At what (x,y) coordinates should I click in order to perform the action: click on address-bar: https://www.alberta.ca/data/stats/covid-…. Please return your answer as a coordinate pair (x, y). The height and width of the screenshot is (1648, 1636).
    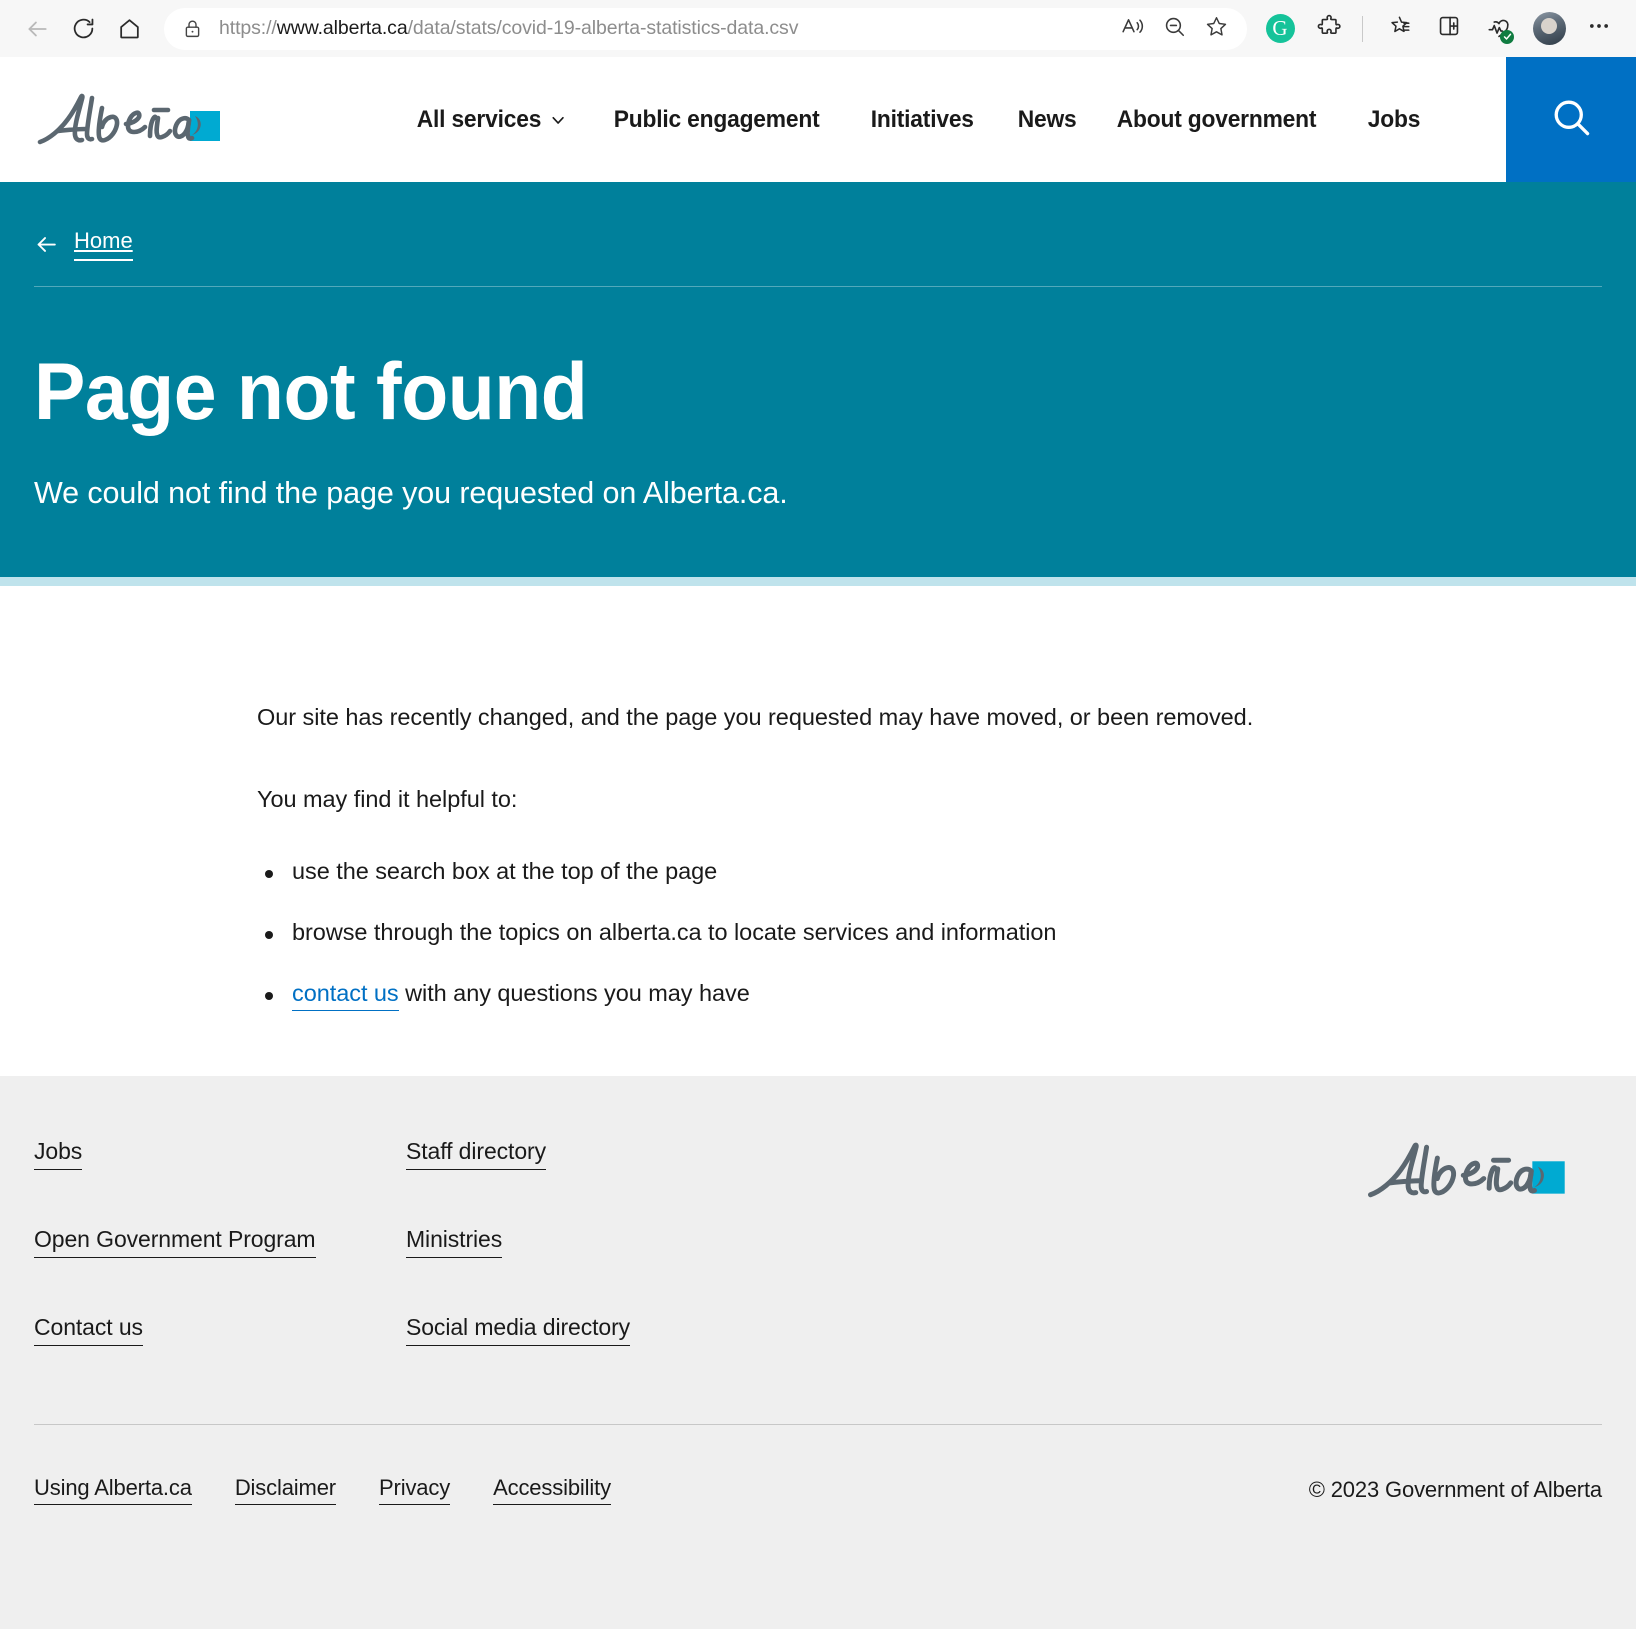
    Looking at the image, I should click on (705, 28).